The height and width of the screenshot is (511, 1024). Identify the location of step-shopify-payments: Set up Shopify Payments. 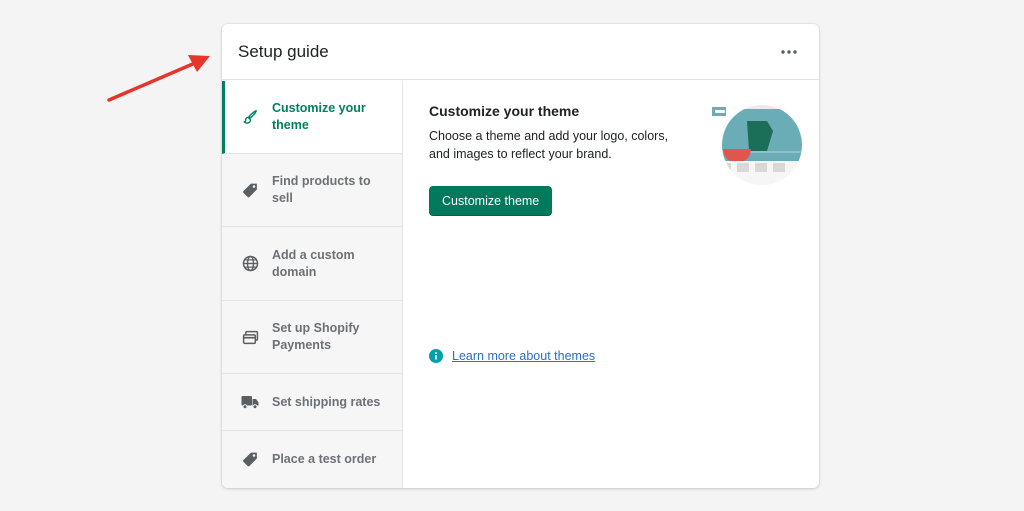
(312, 337).